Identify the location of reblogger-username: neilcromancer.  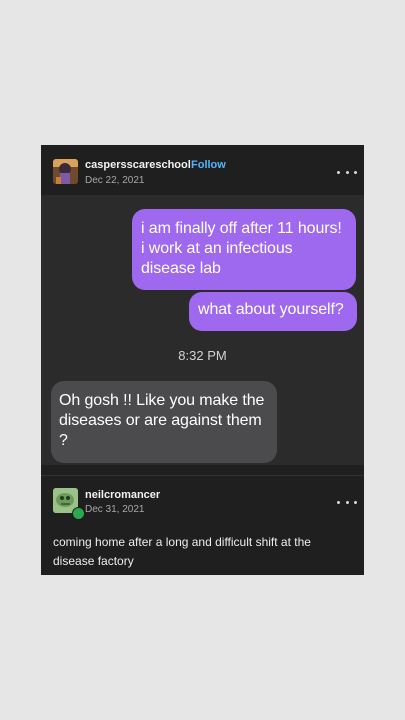
(122, 495).